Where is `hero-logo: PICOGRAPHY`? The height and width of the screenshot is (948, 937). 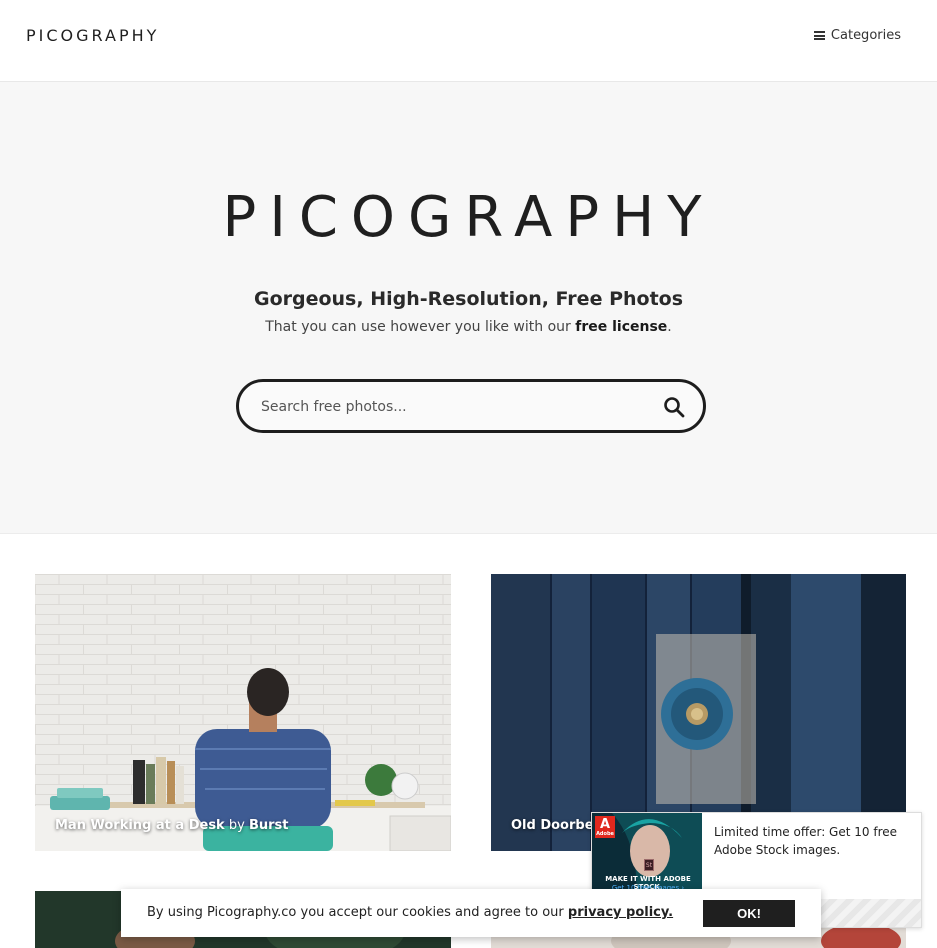 hero-logo: PICOGRAPHY is located at coordinates (468, 217).